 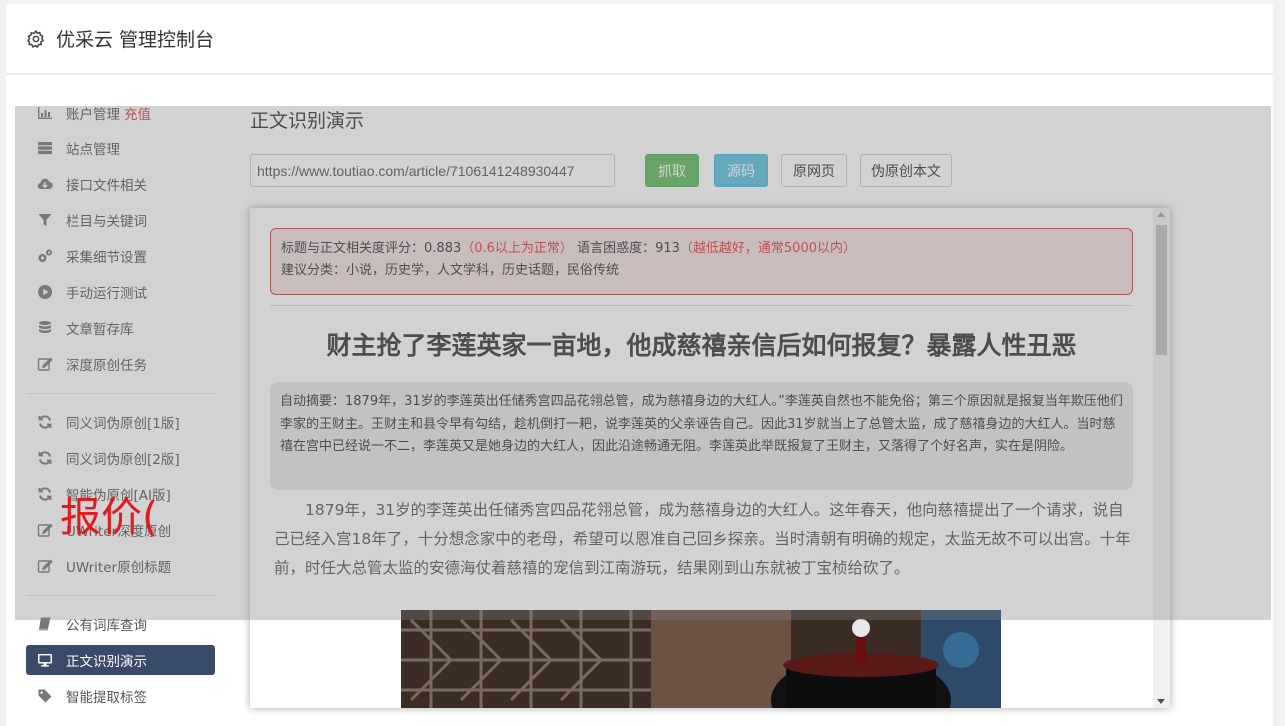 I want to click on top-header: 优采云 管理控制台, so click(x=639, y=39).